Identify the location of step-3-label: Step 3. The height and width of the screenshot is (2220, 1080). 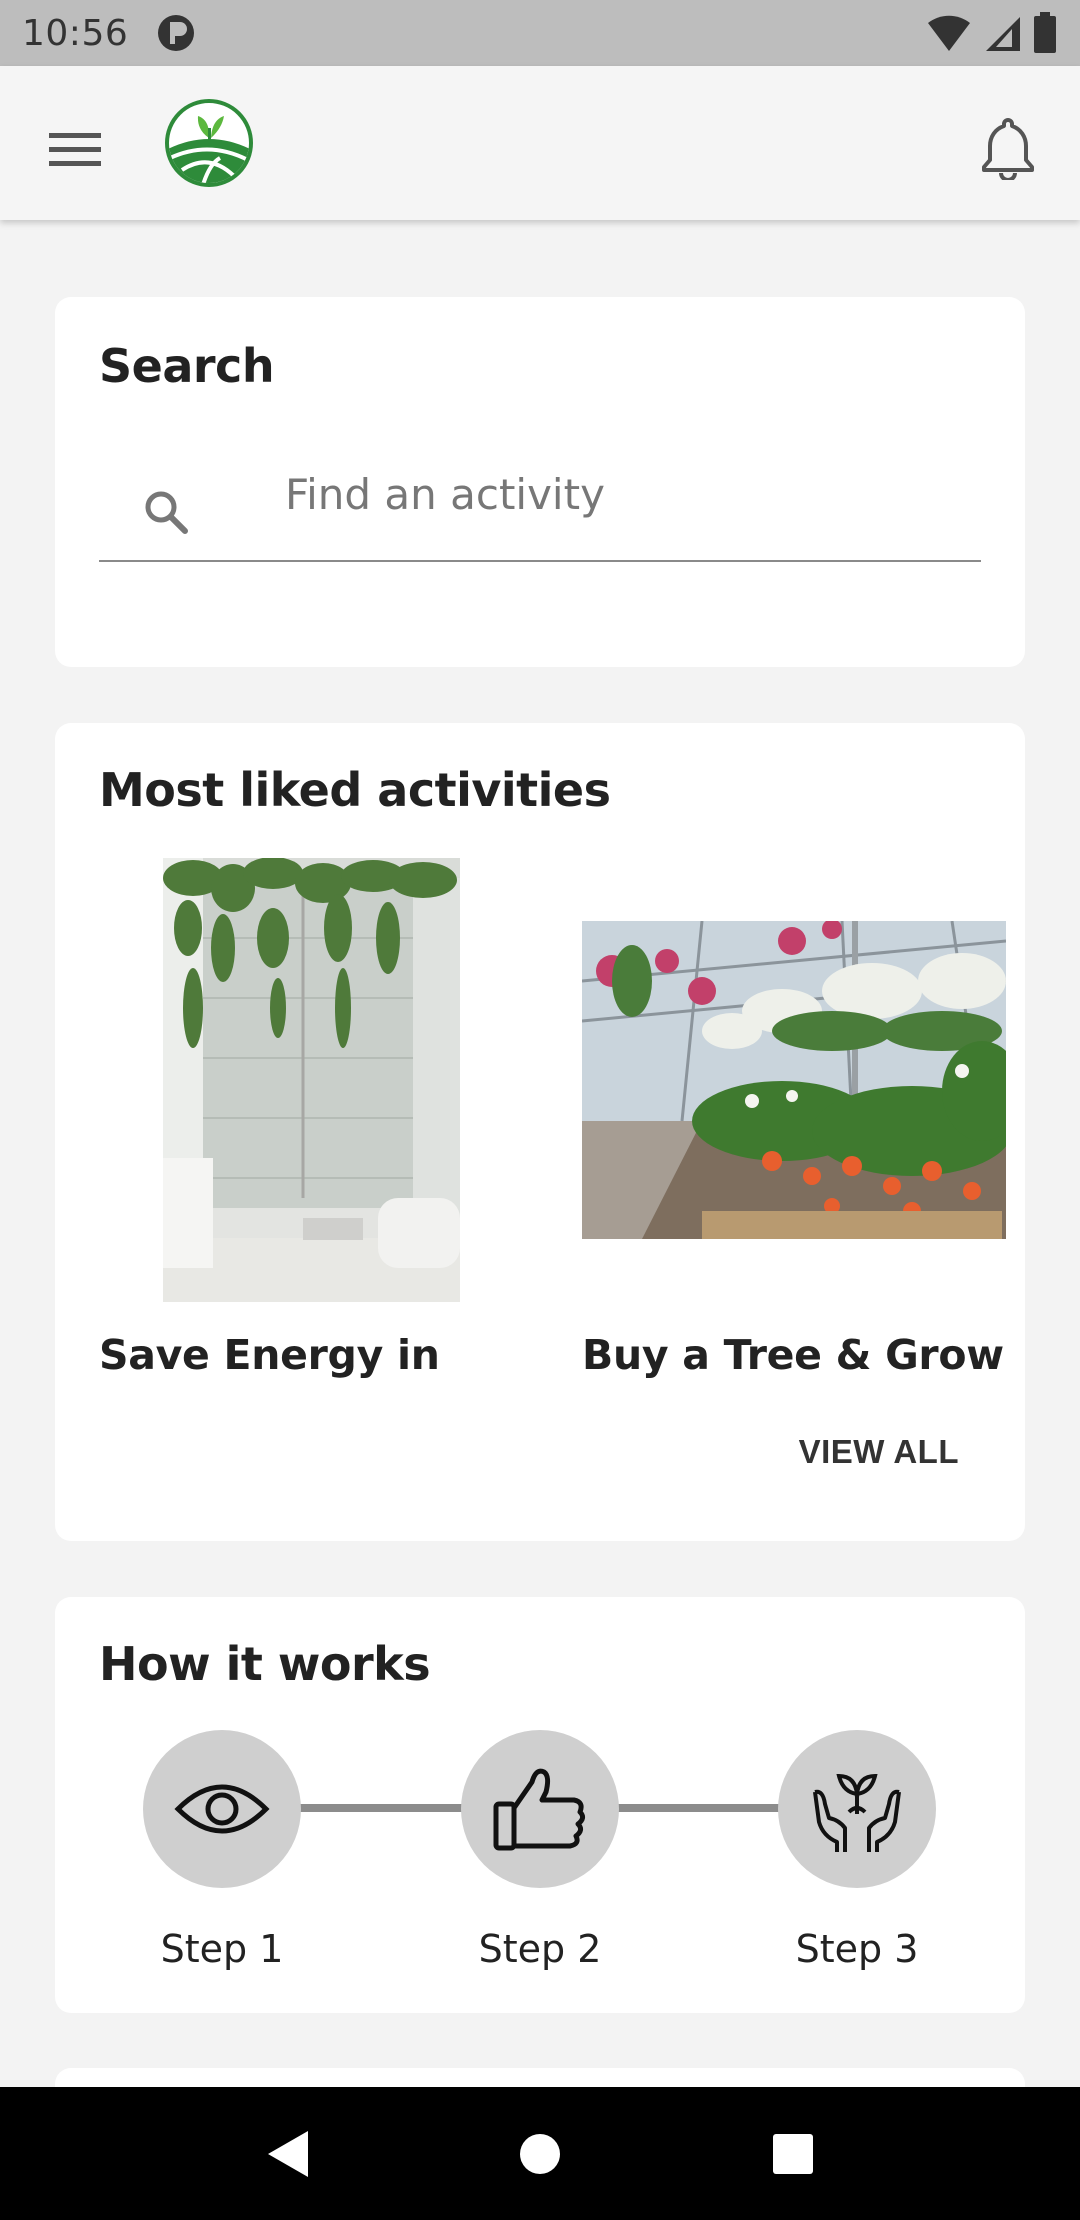
(857, 1949).